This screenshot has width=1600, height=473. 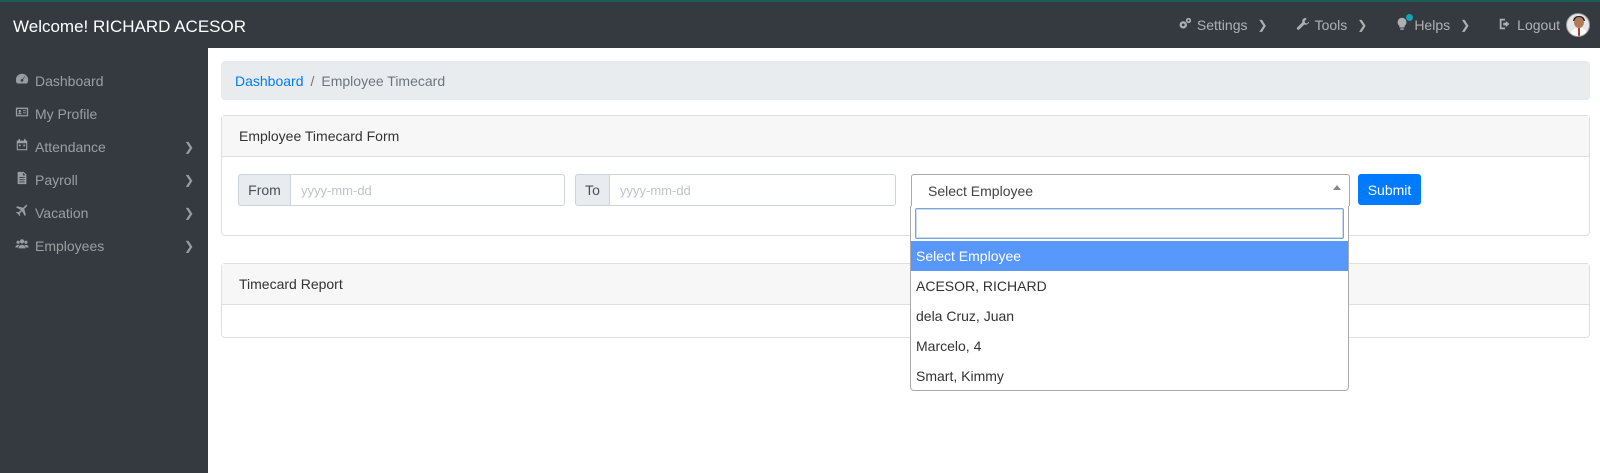 I want to click on timecard-form-title: Employee Timecard Form, so click(x=905, y=136).